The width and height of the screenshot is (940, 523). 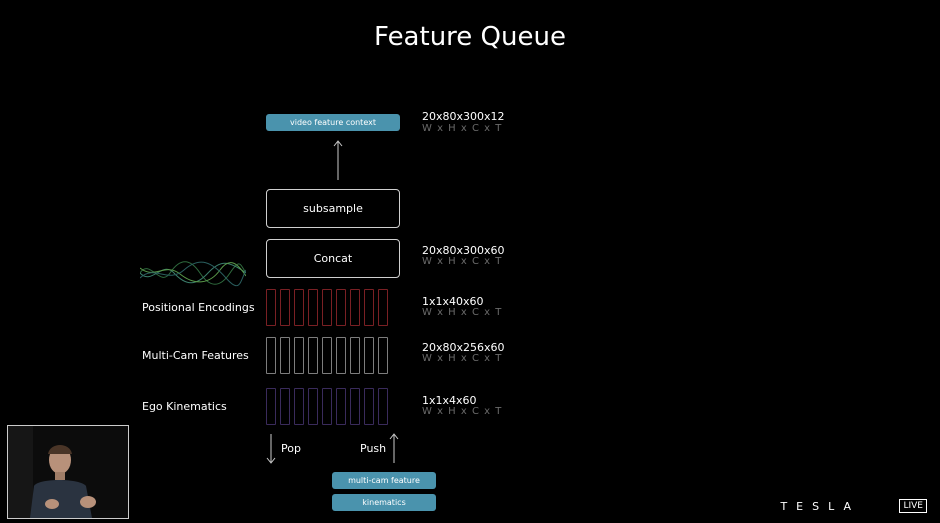 What do you see at coordinates (373, 448) in the screenshot?
I see `push-label: Push` at bounding box center [373, 448].